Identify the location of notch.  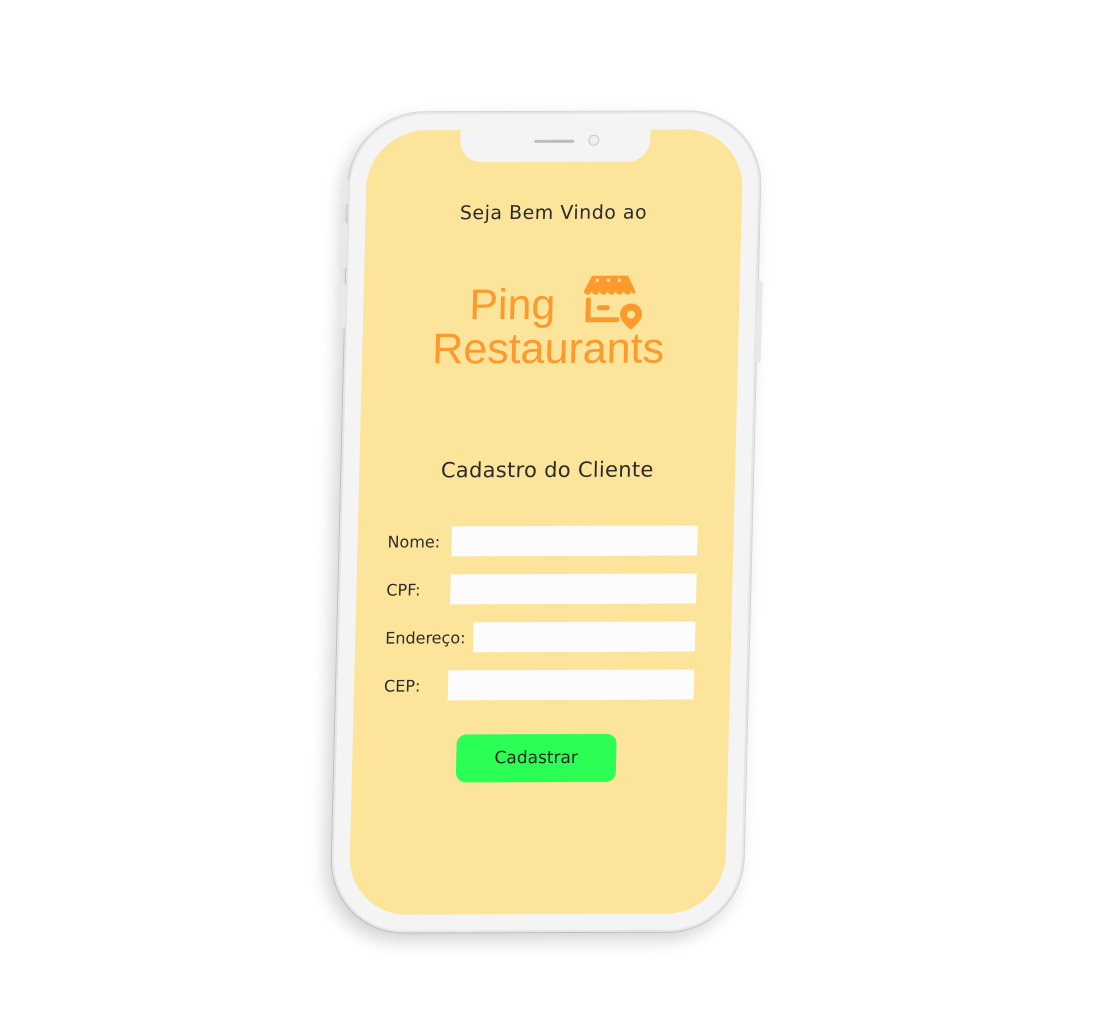
(555, 146).